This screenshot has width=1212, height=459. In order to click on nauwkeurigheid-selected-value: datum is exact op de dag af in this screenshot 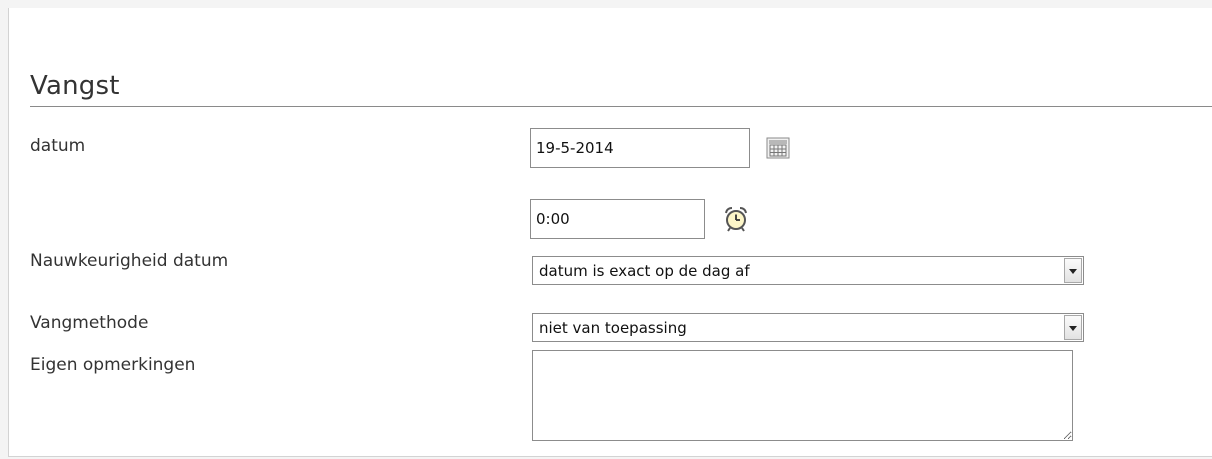, I will do `click(644, 271)`.